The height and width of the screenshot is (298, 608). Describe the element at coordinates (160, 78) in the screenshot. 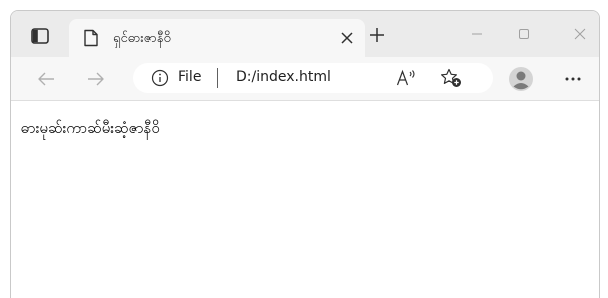

I see `info-icon` at that location.